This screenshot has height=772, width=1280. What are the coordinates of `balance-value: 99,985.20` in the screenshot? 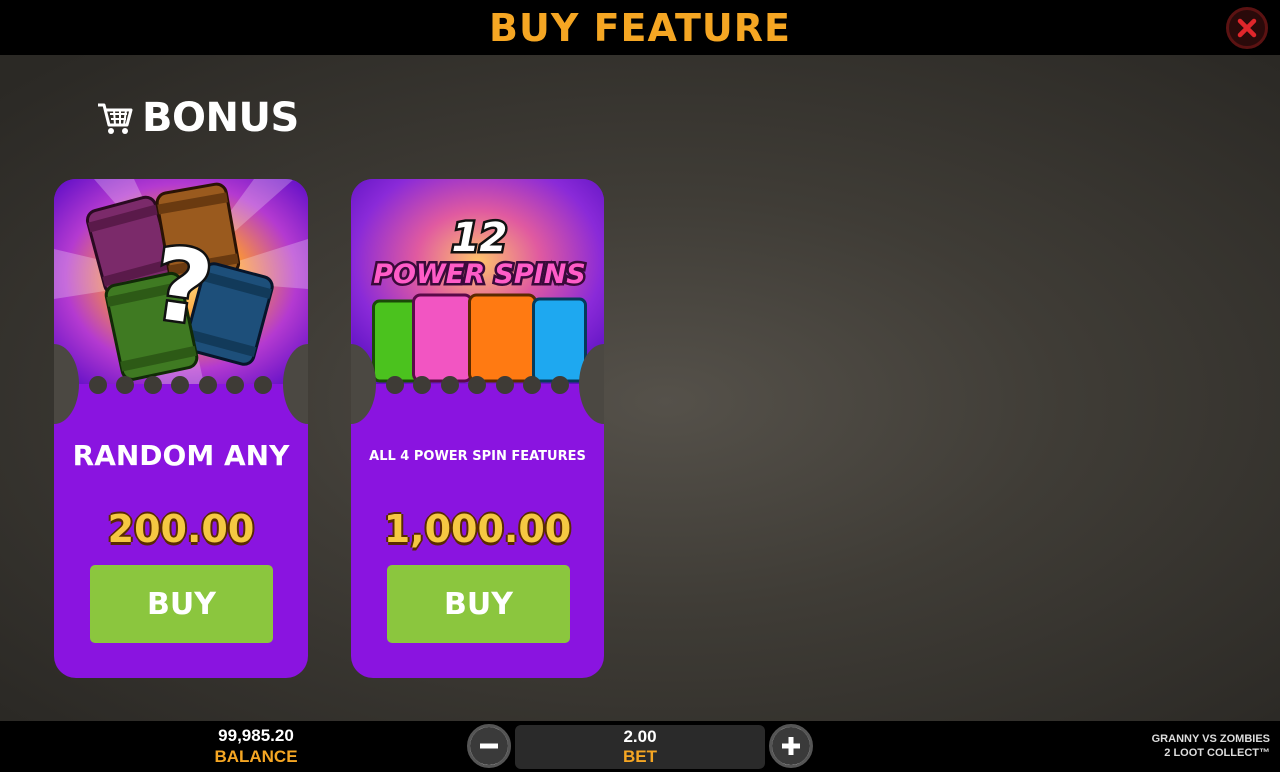 It's located at (256, 735).